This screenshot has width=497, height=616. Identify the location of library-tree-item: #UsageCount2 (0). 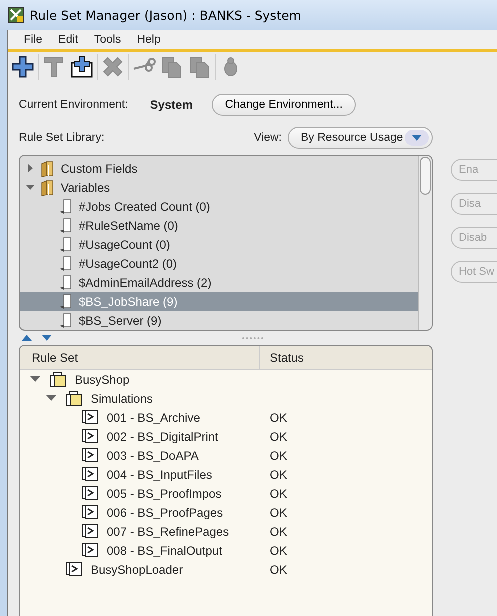
(219, 263).